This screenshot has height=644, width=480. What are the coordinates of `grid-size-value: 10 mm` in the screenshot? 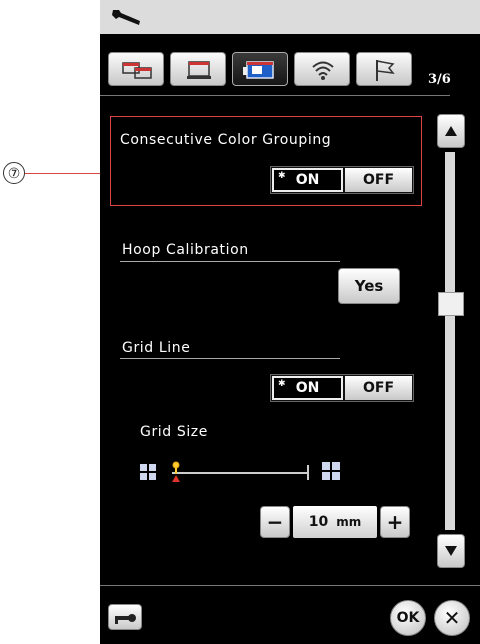 It's located at (335, 522).